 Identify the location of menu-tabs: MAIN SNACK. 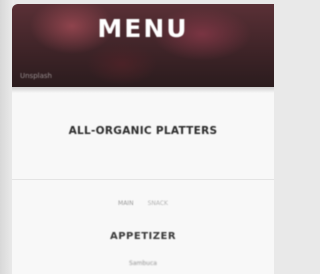
(143, 203).